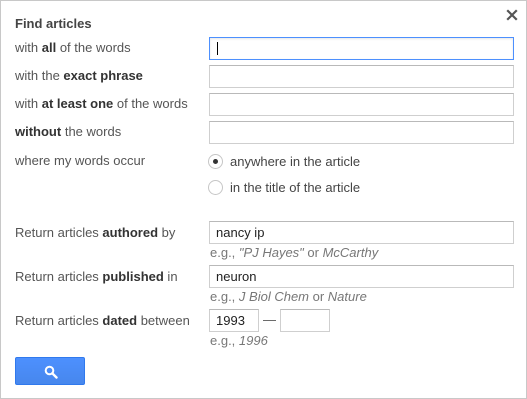  I want to click on label-bold: at least one, so click(77, 103).